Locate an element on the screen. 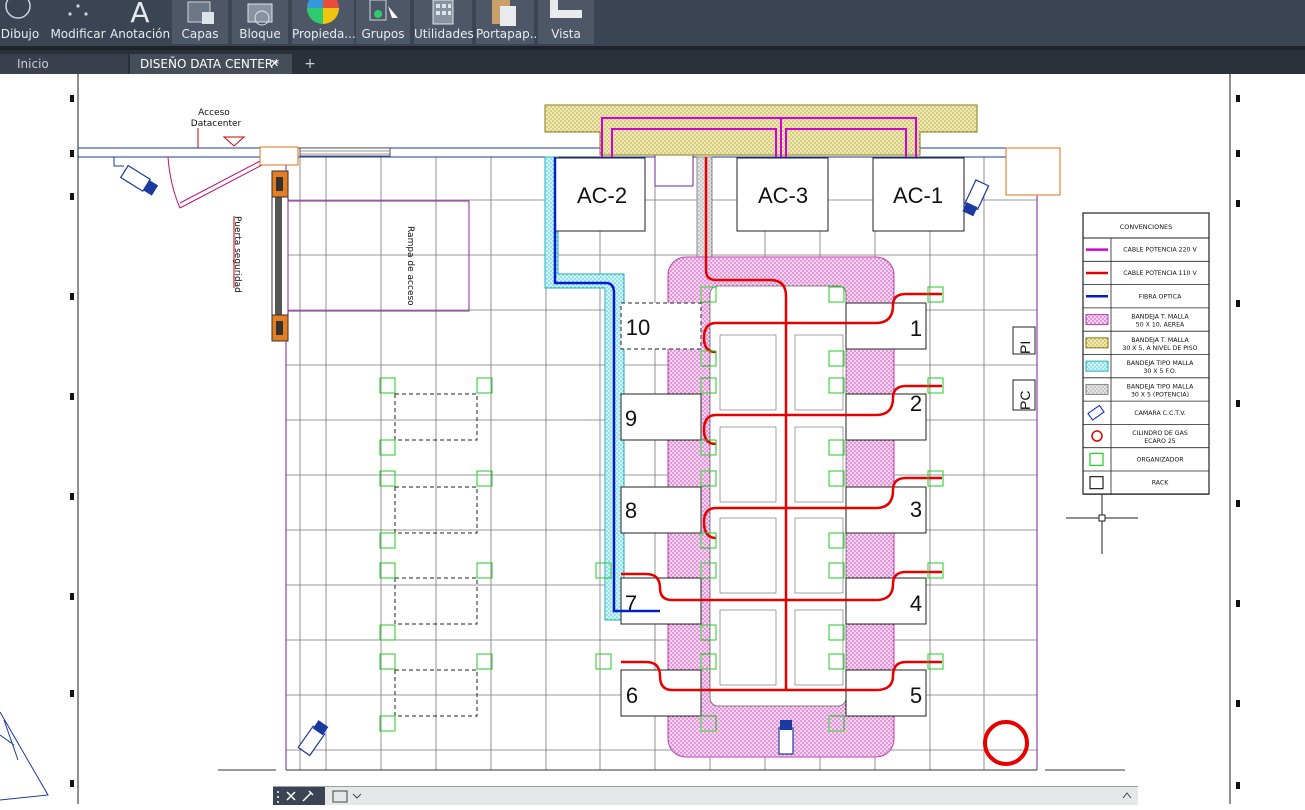 This screenshot has height=810, width=1305. ribbon-label: Grupos is located at coordinates (383, 34).